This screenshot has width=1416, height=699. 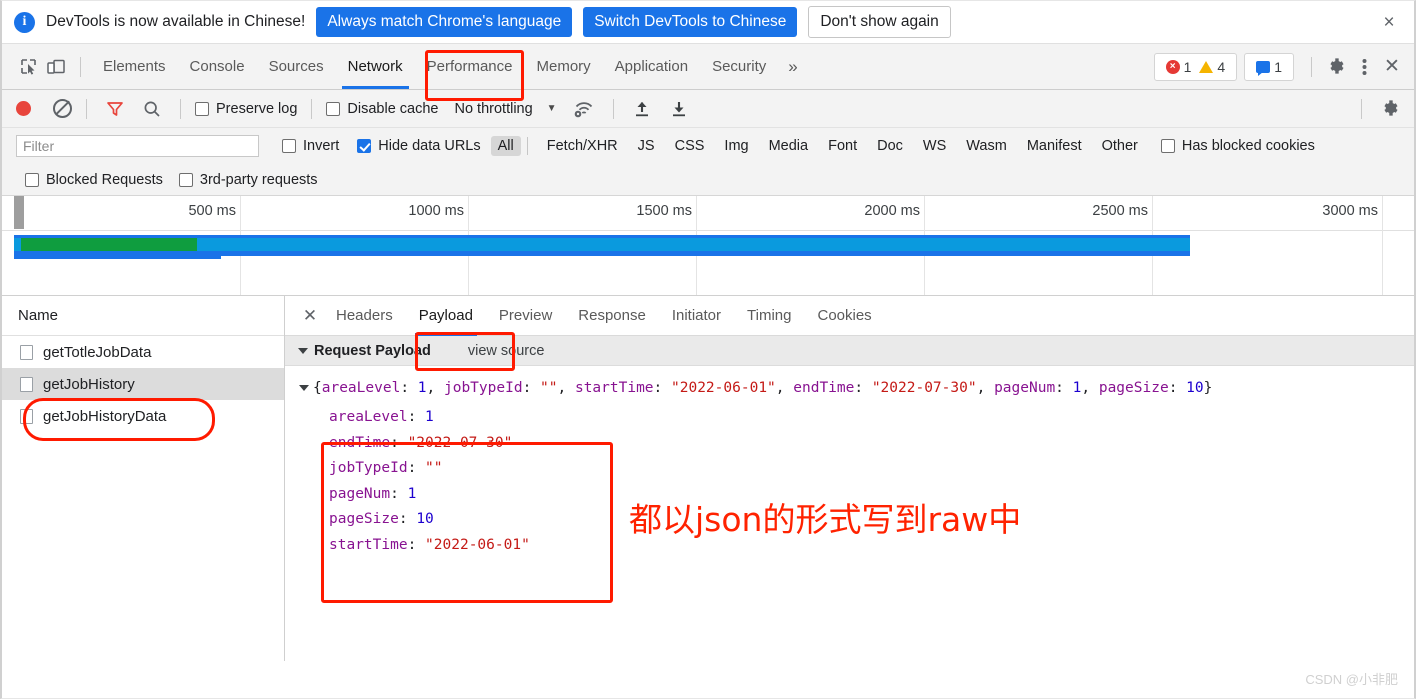 I want to click on blocked-requests-label: Blocked Requests, so click(x=104, y=180).